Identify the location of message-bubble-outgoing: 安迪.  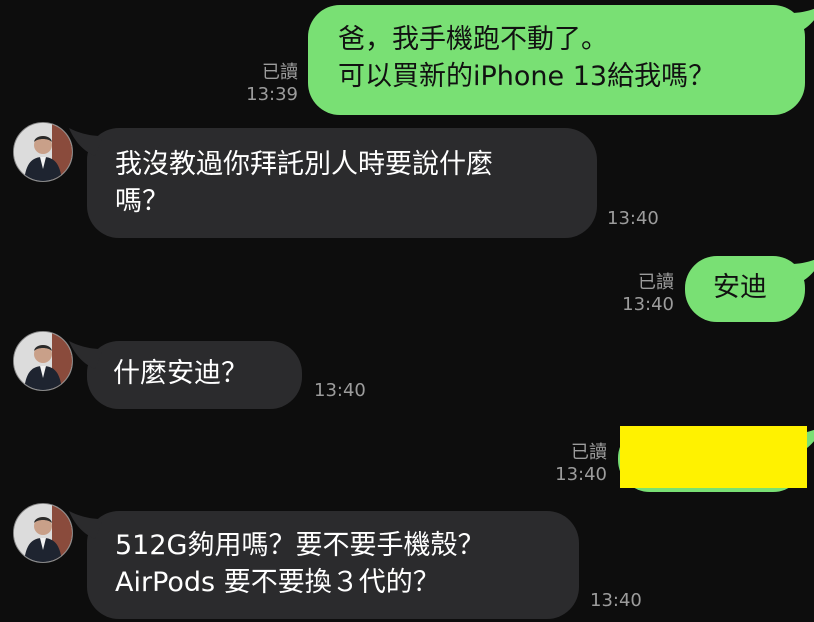
(749, 289).